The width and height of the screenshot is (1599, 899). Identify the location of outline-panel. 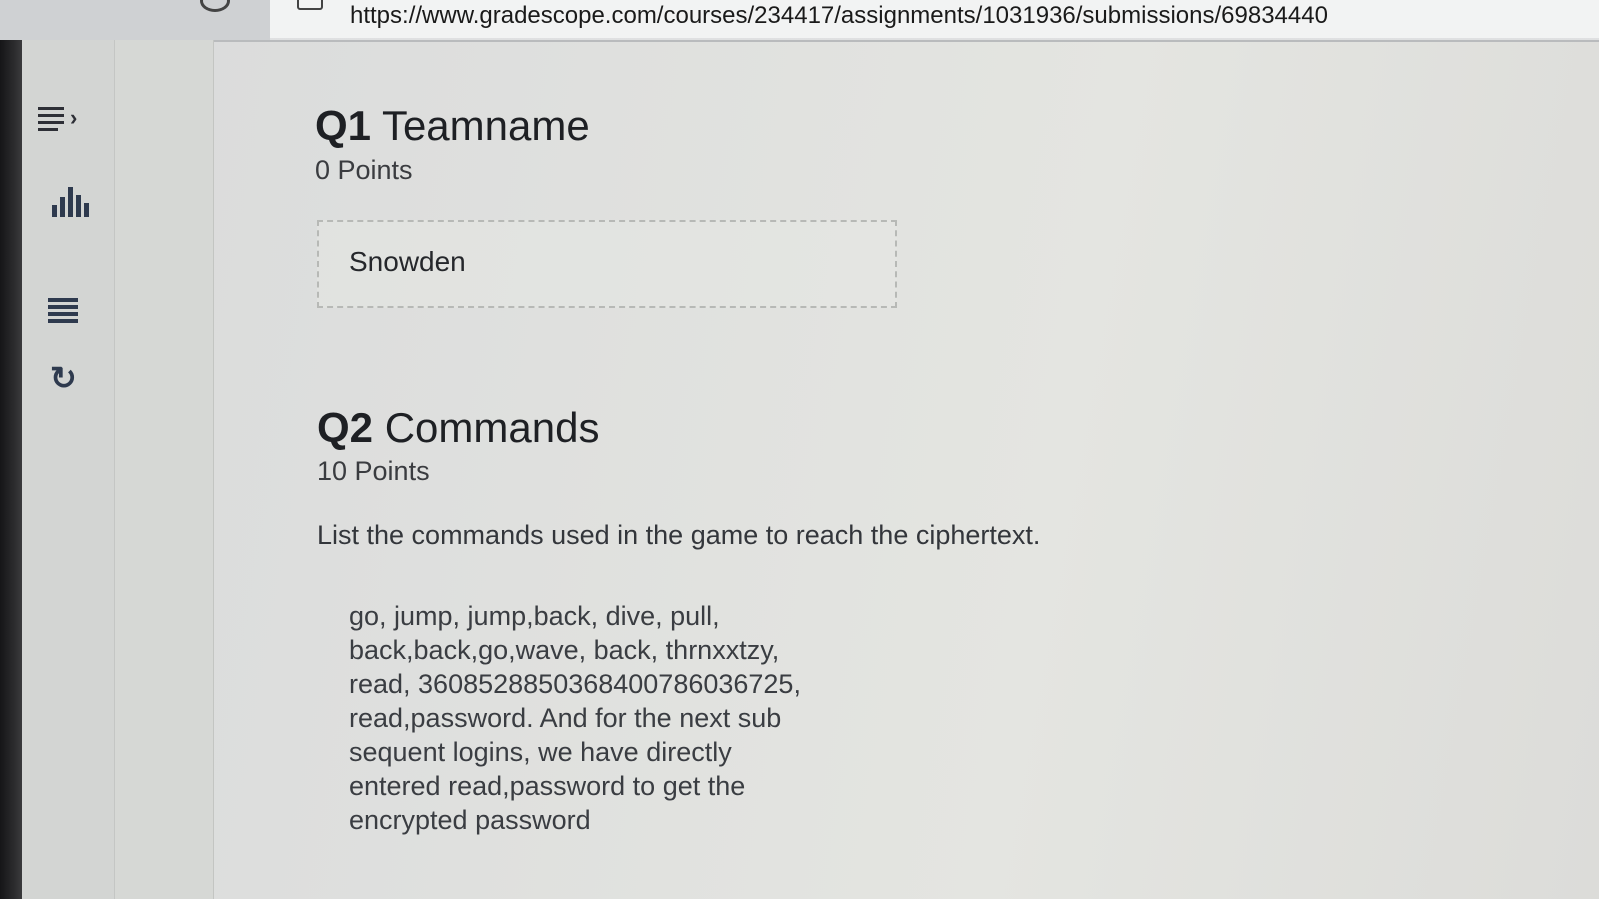
(164, 469).